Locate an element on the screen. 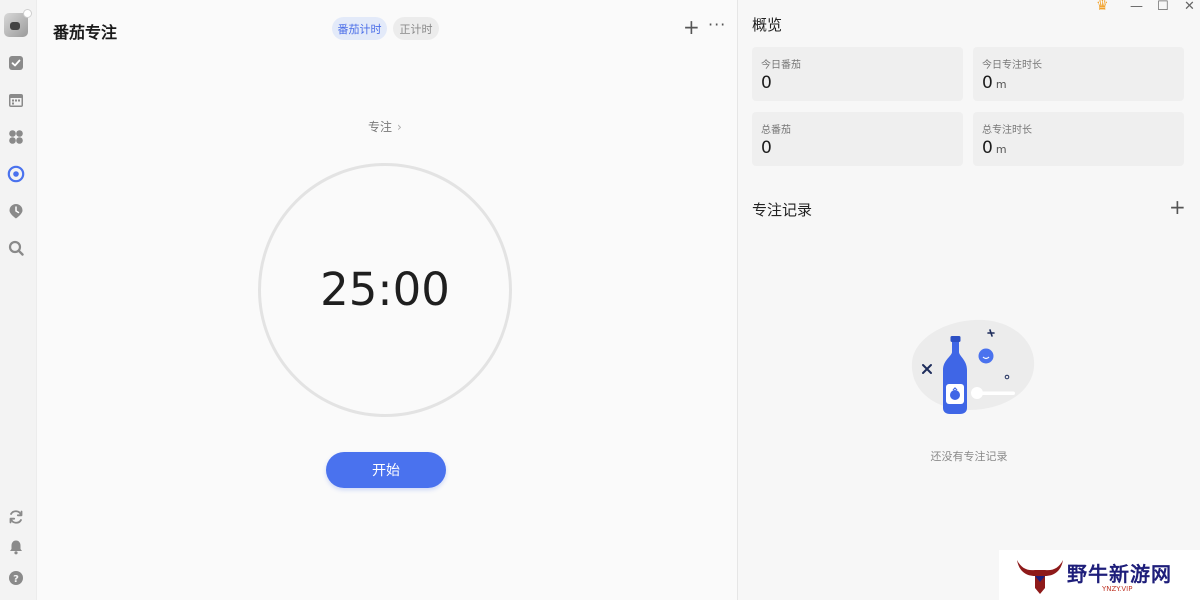  empty-state-illustration is located at coordinates (971, 367).